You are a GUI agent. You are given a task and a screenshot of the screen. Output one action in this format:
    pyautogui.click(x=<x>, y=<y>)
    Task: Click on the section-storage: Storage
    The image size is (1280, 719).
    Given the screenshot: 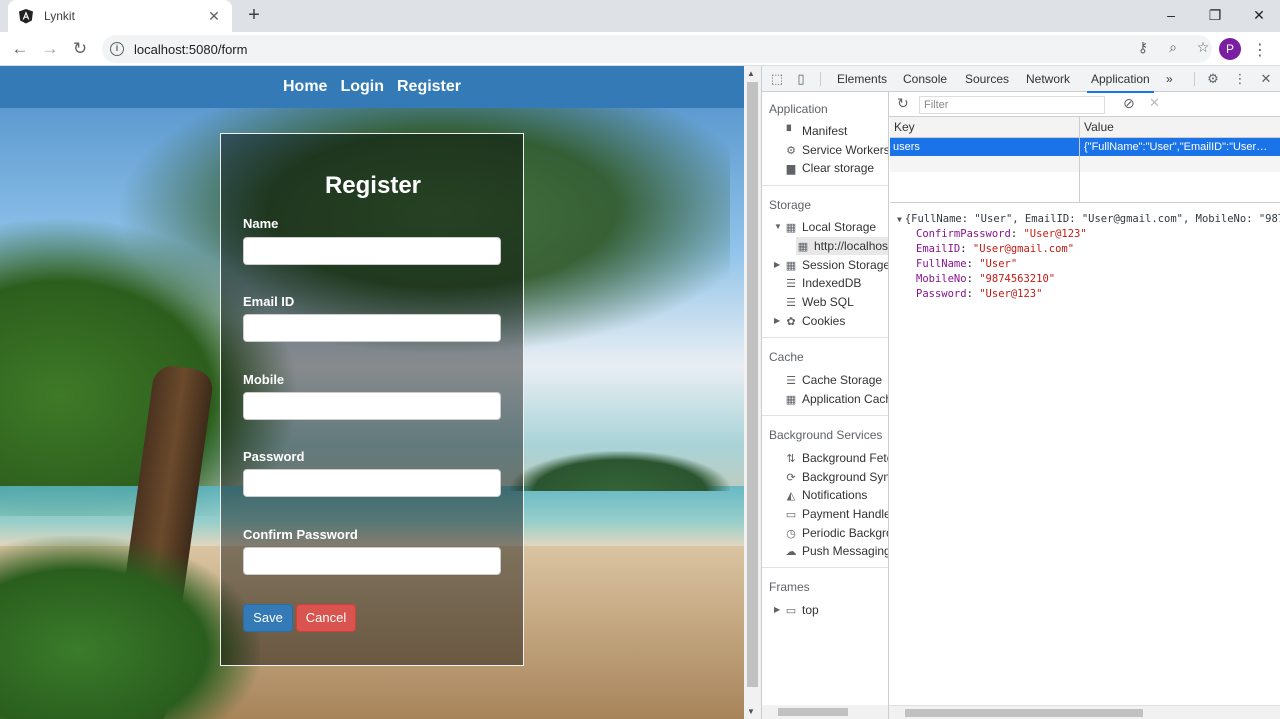 What is the action you would take?
    pyautogui.click(x=790, y=205)
    